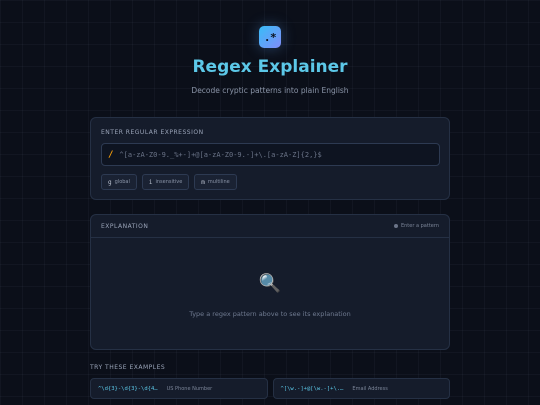 The height and width of the screenshot is (405, 540). I want to click on magnifier-icon: 🔍, so click(270, 283).